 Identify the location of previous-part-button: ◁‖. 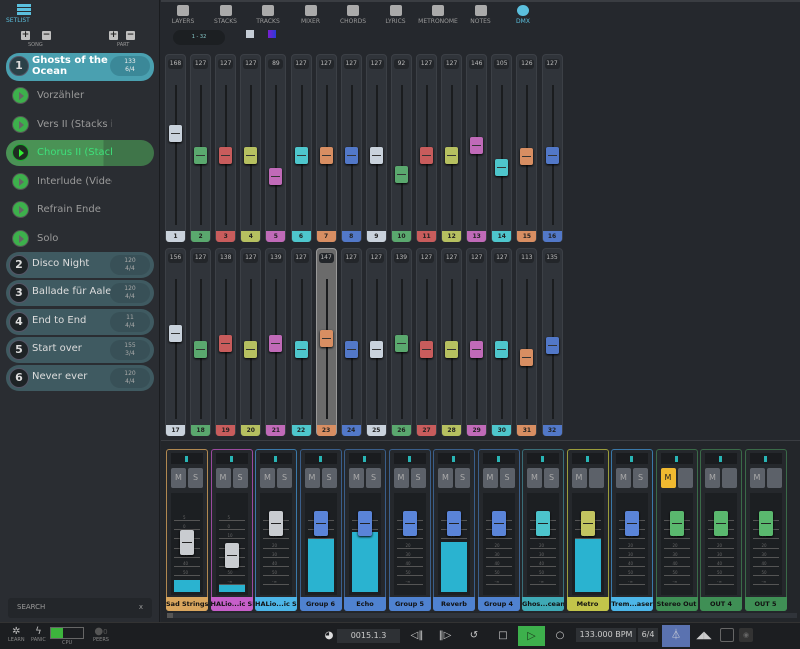
(417, 636).